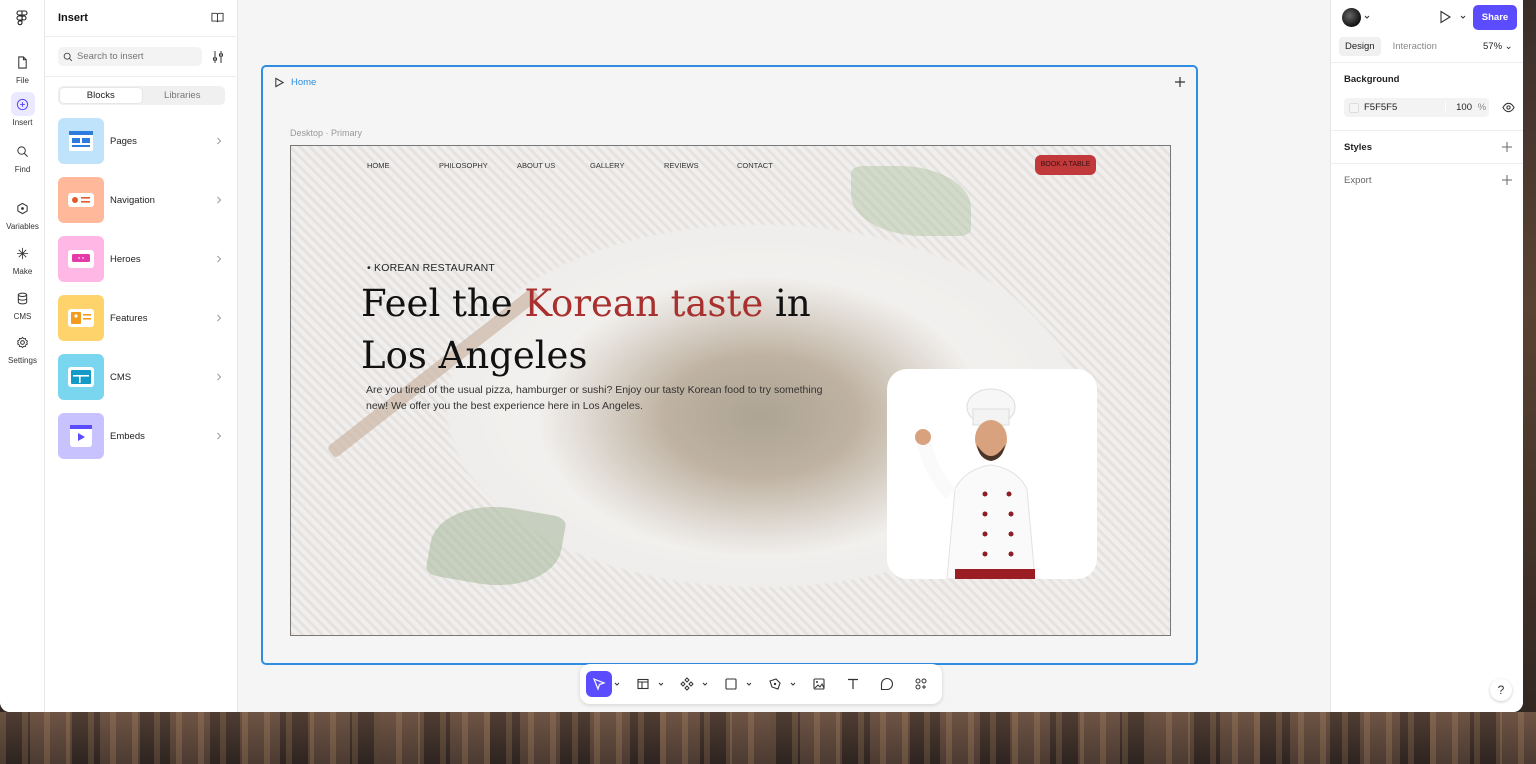 The height and width of the screenshot is (764, 1536). What do you see at coordinates (121, 377) in the screenshot?
I see `category-label: CMS` at bounding box center [121, 377].